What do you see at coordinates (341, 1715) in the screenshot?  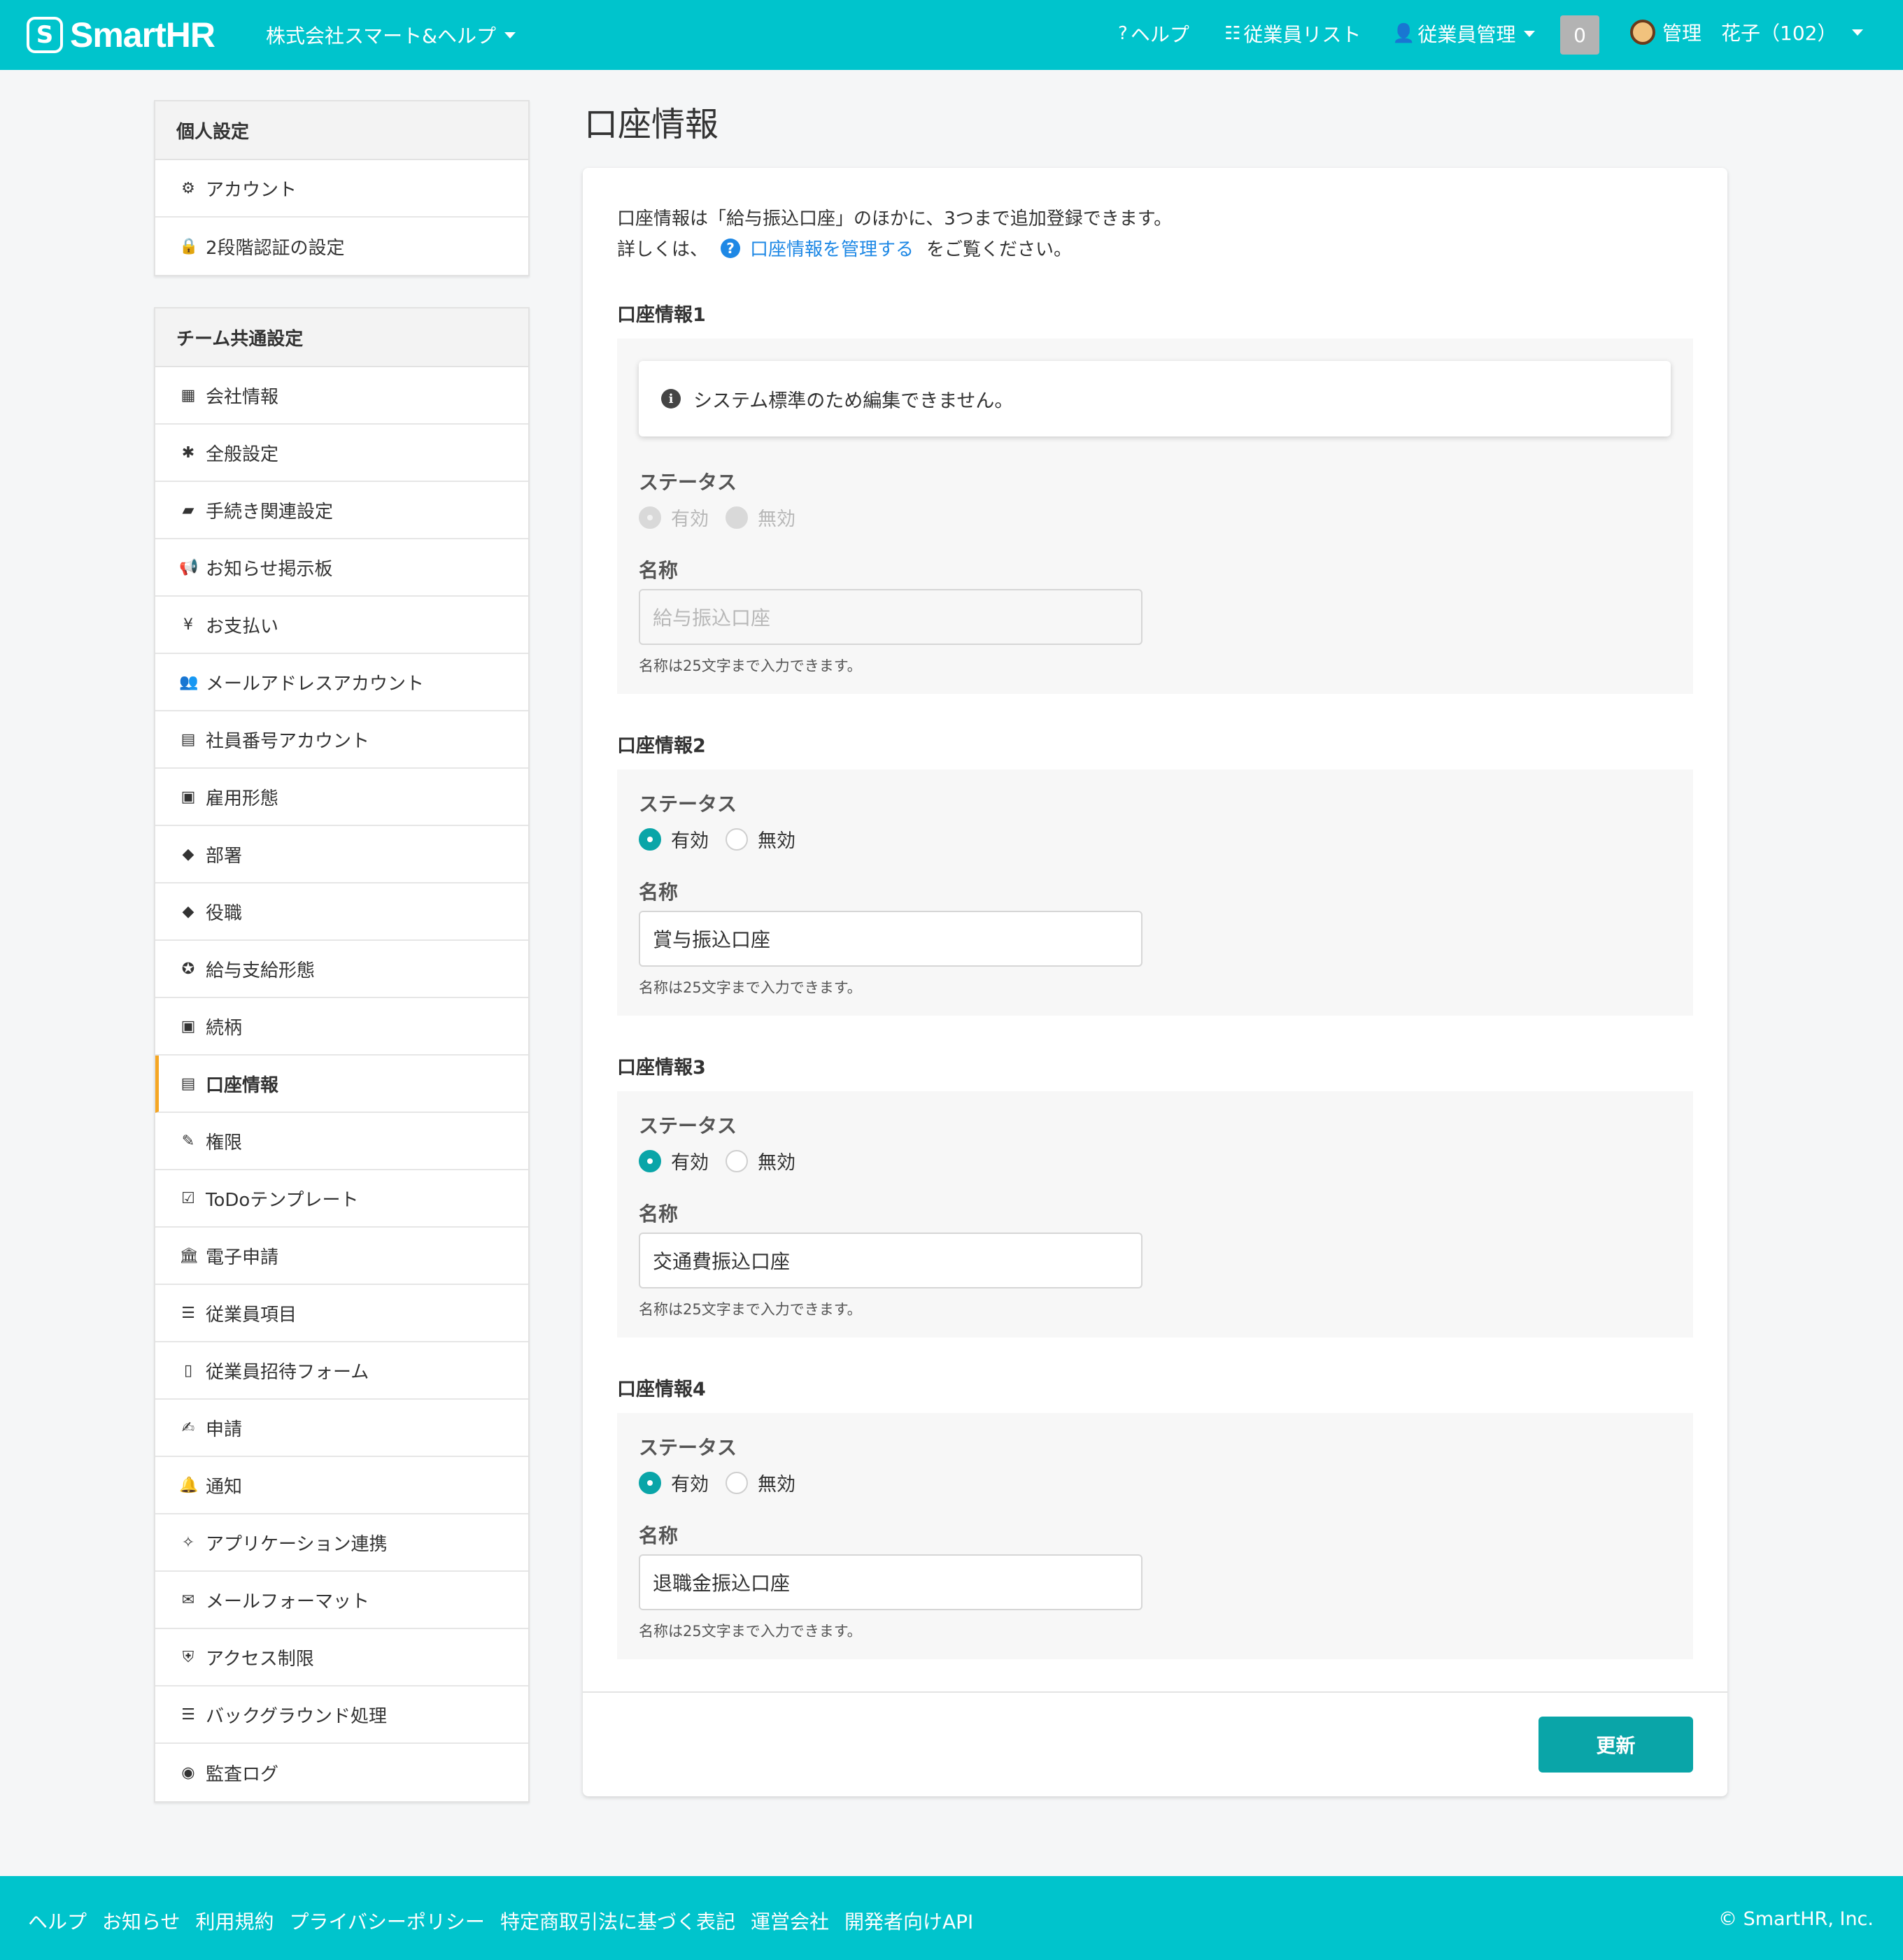 I see `sidebar-item-24: ☰ バックグラウンド処理` at bounding box center [341, 1715].